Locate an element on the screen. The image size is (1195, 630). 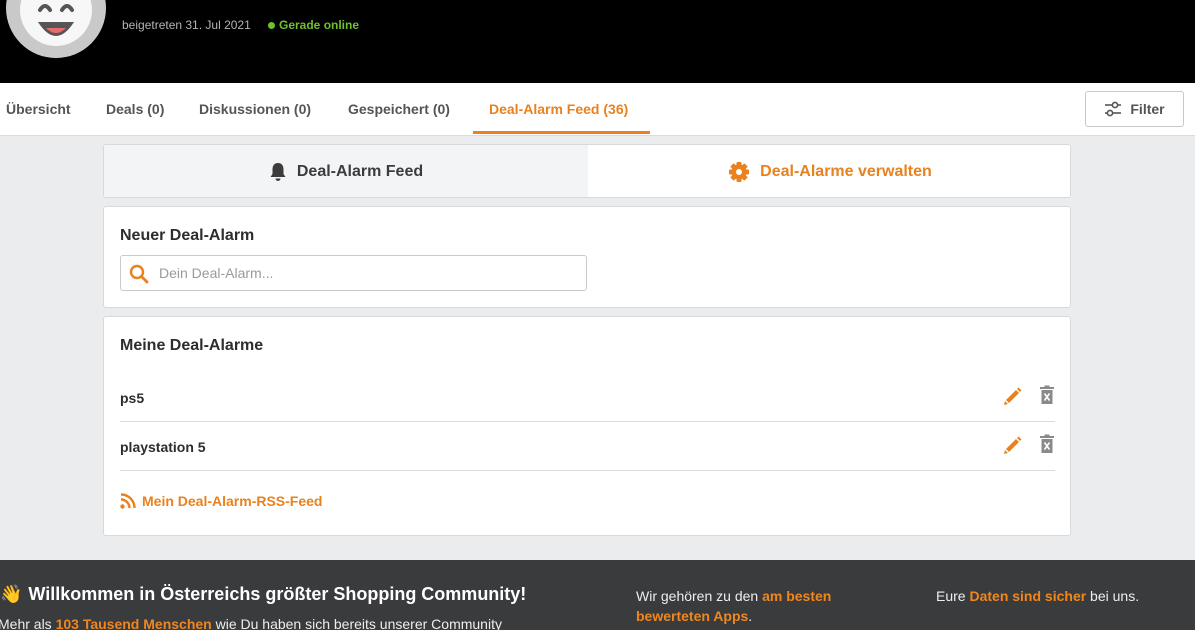
deal-alarm-feed-label: Deal-Alarm Feed is located at coordinates (360, 171).